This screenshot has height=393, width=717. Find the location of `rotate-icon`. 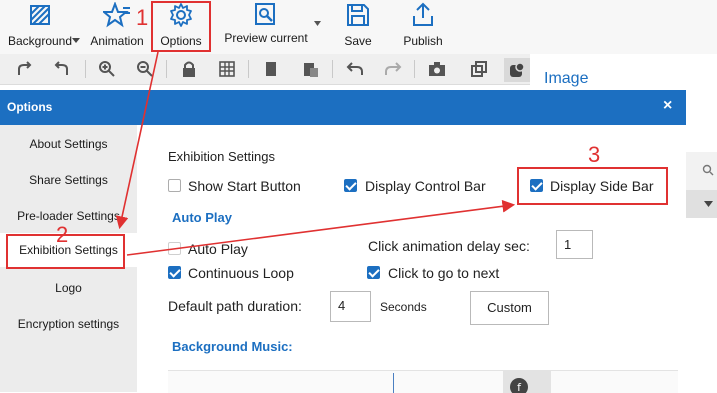

rotate-icon is located at coordinates (25, 69).